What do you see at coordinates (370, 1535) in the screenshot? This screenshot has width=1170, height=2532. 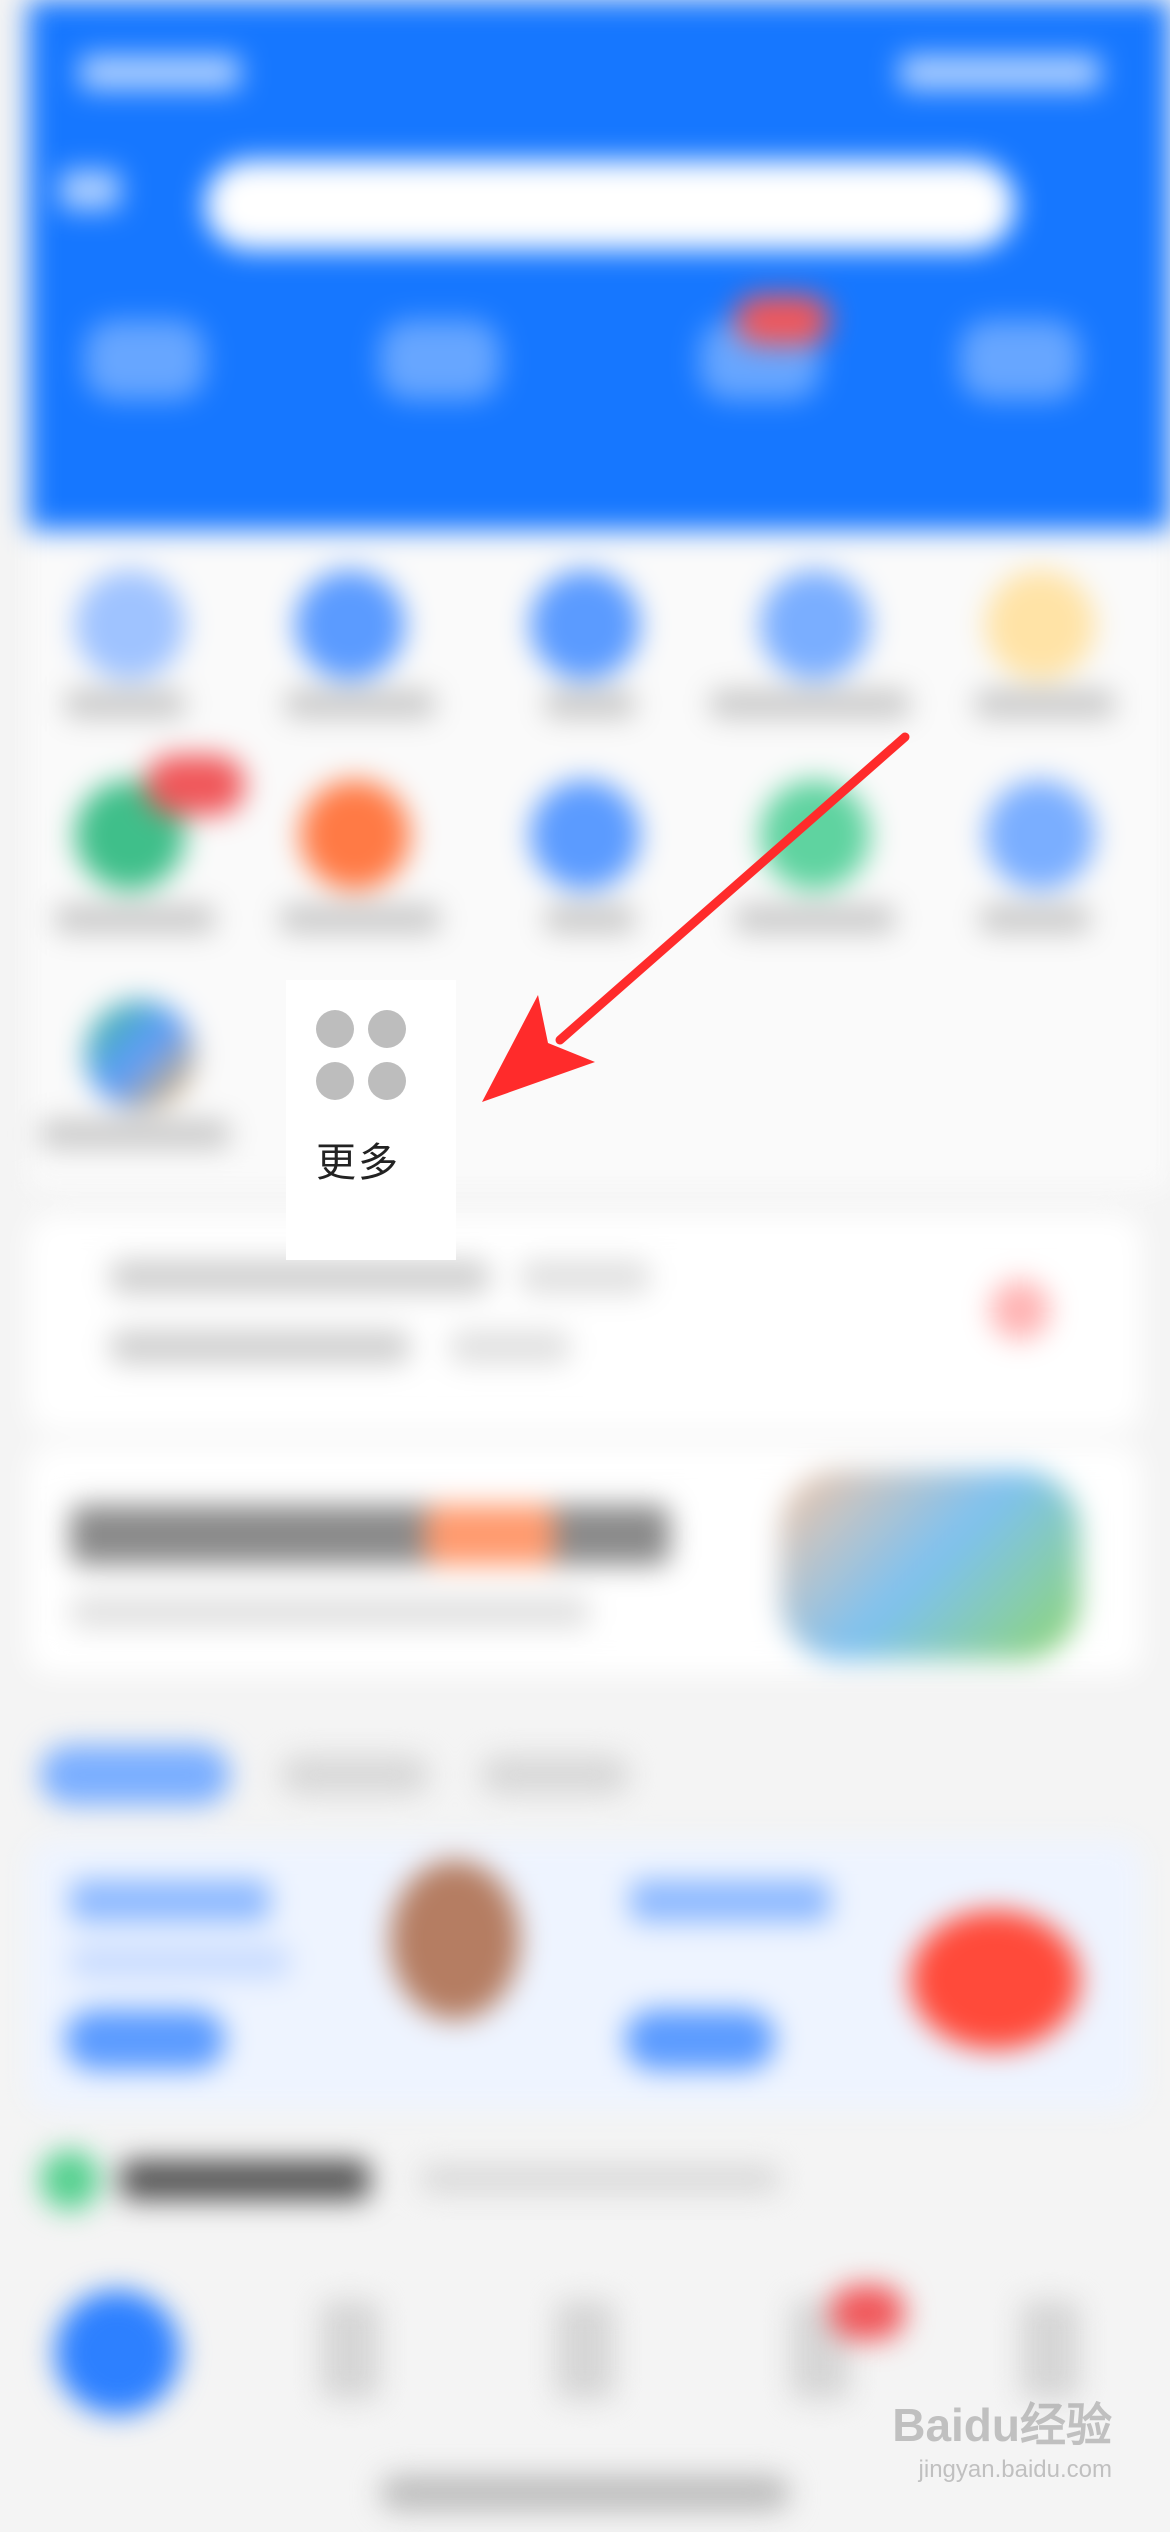 I see `blurred-promo-title` at bounding box center [370, 1535].